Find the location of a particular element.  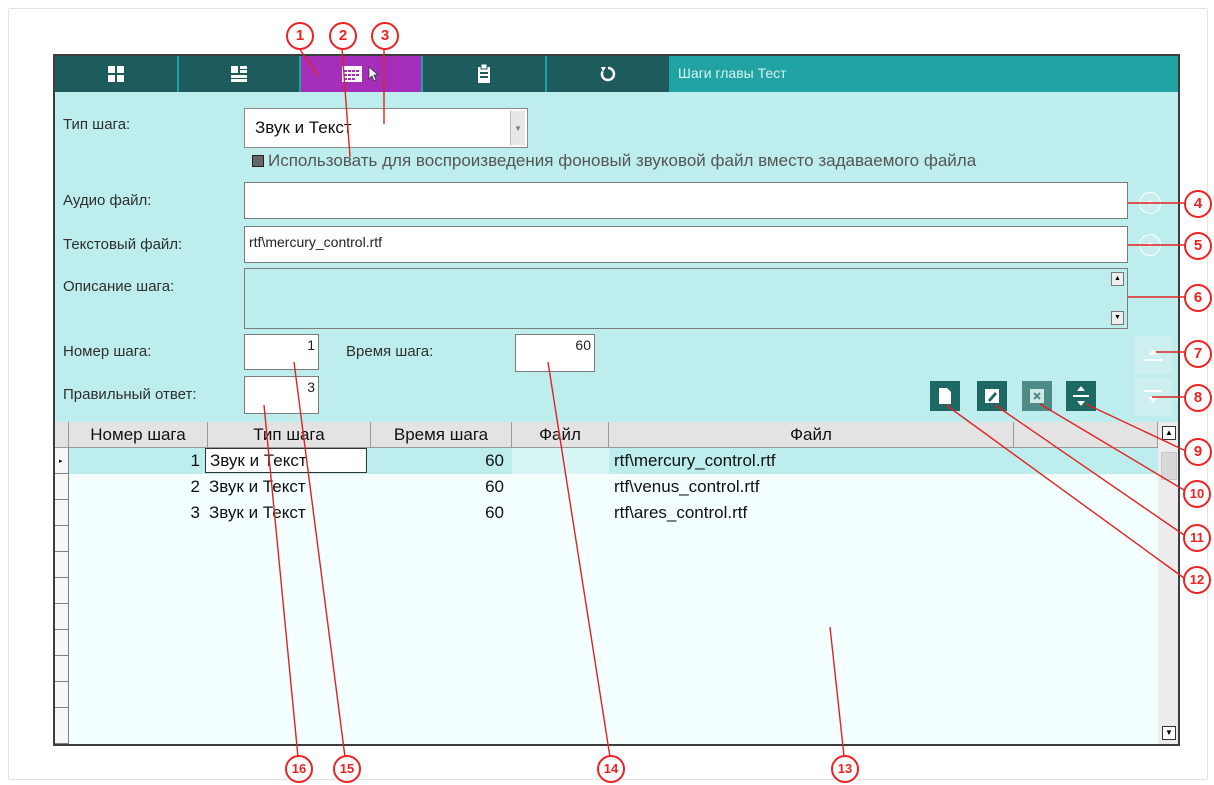

step-type-label: Тип шага: is located at coordinates (97, 124).